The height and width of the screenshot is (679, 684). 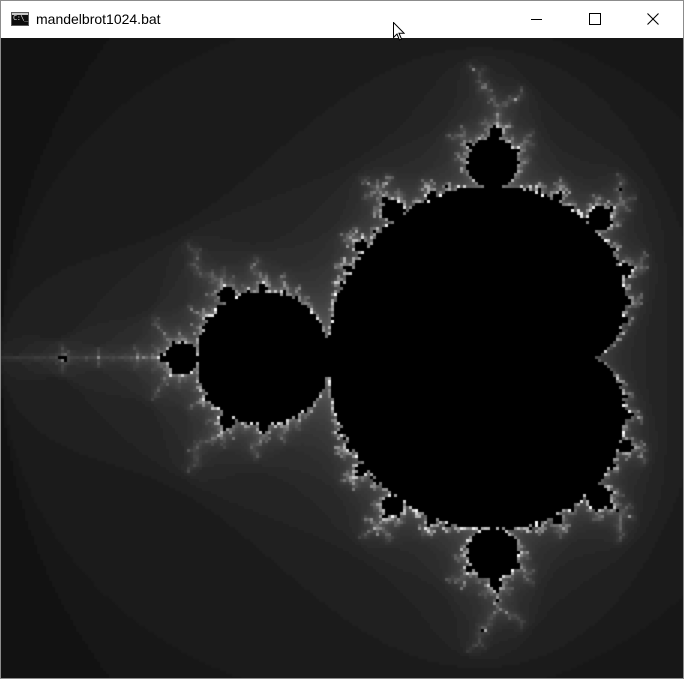 I want to click on console-icon-prompt: C:\_, so click(x=20, y=18).